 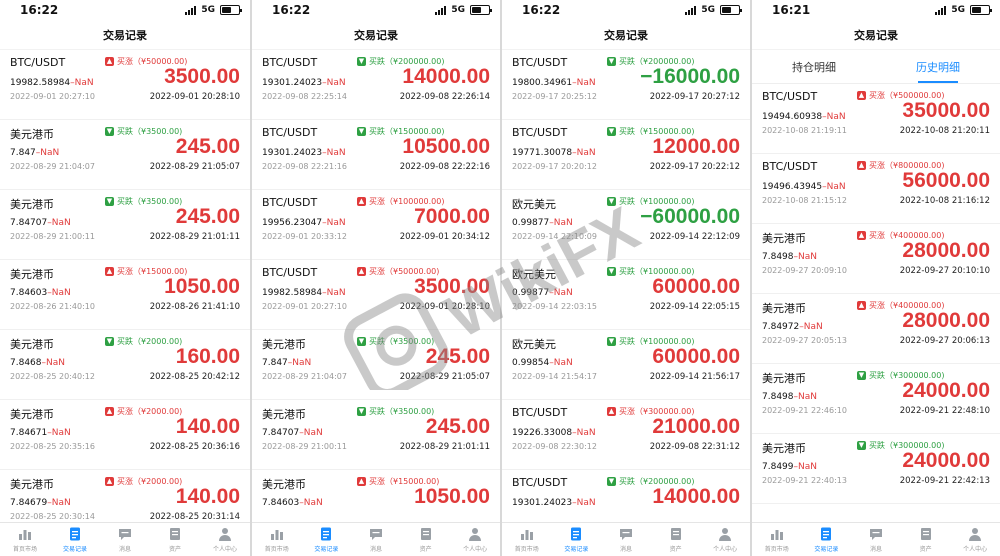 I want to click on record-price-value: 7.84603, so click(x=29, y=293).